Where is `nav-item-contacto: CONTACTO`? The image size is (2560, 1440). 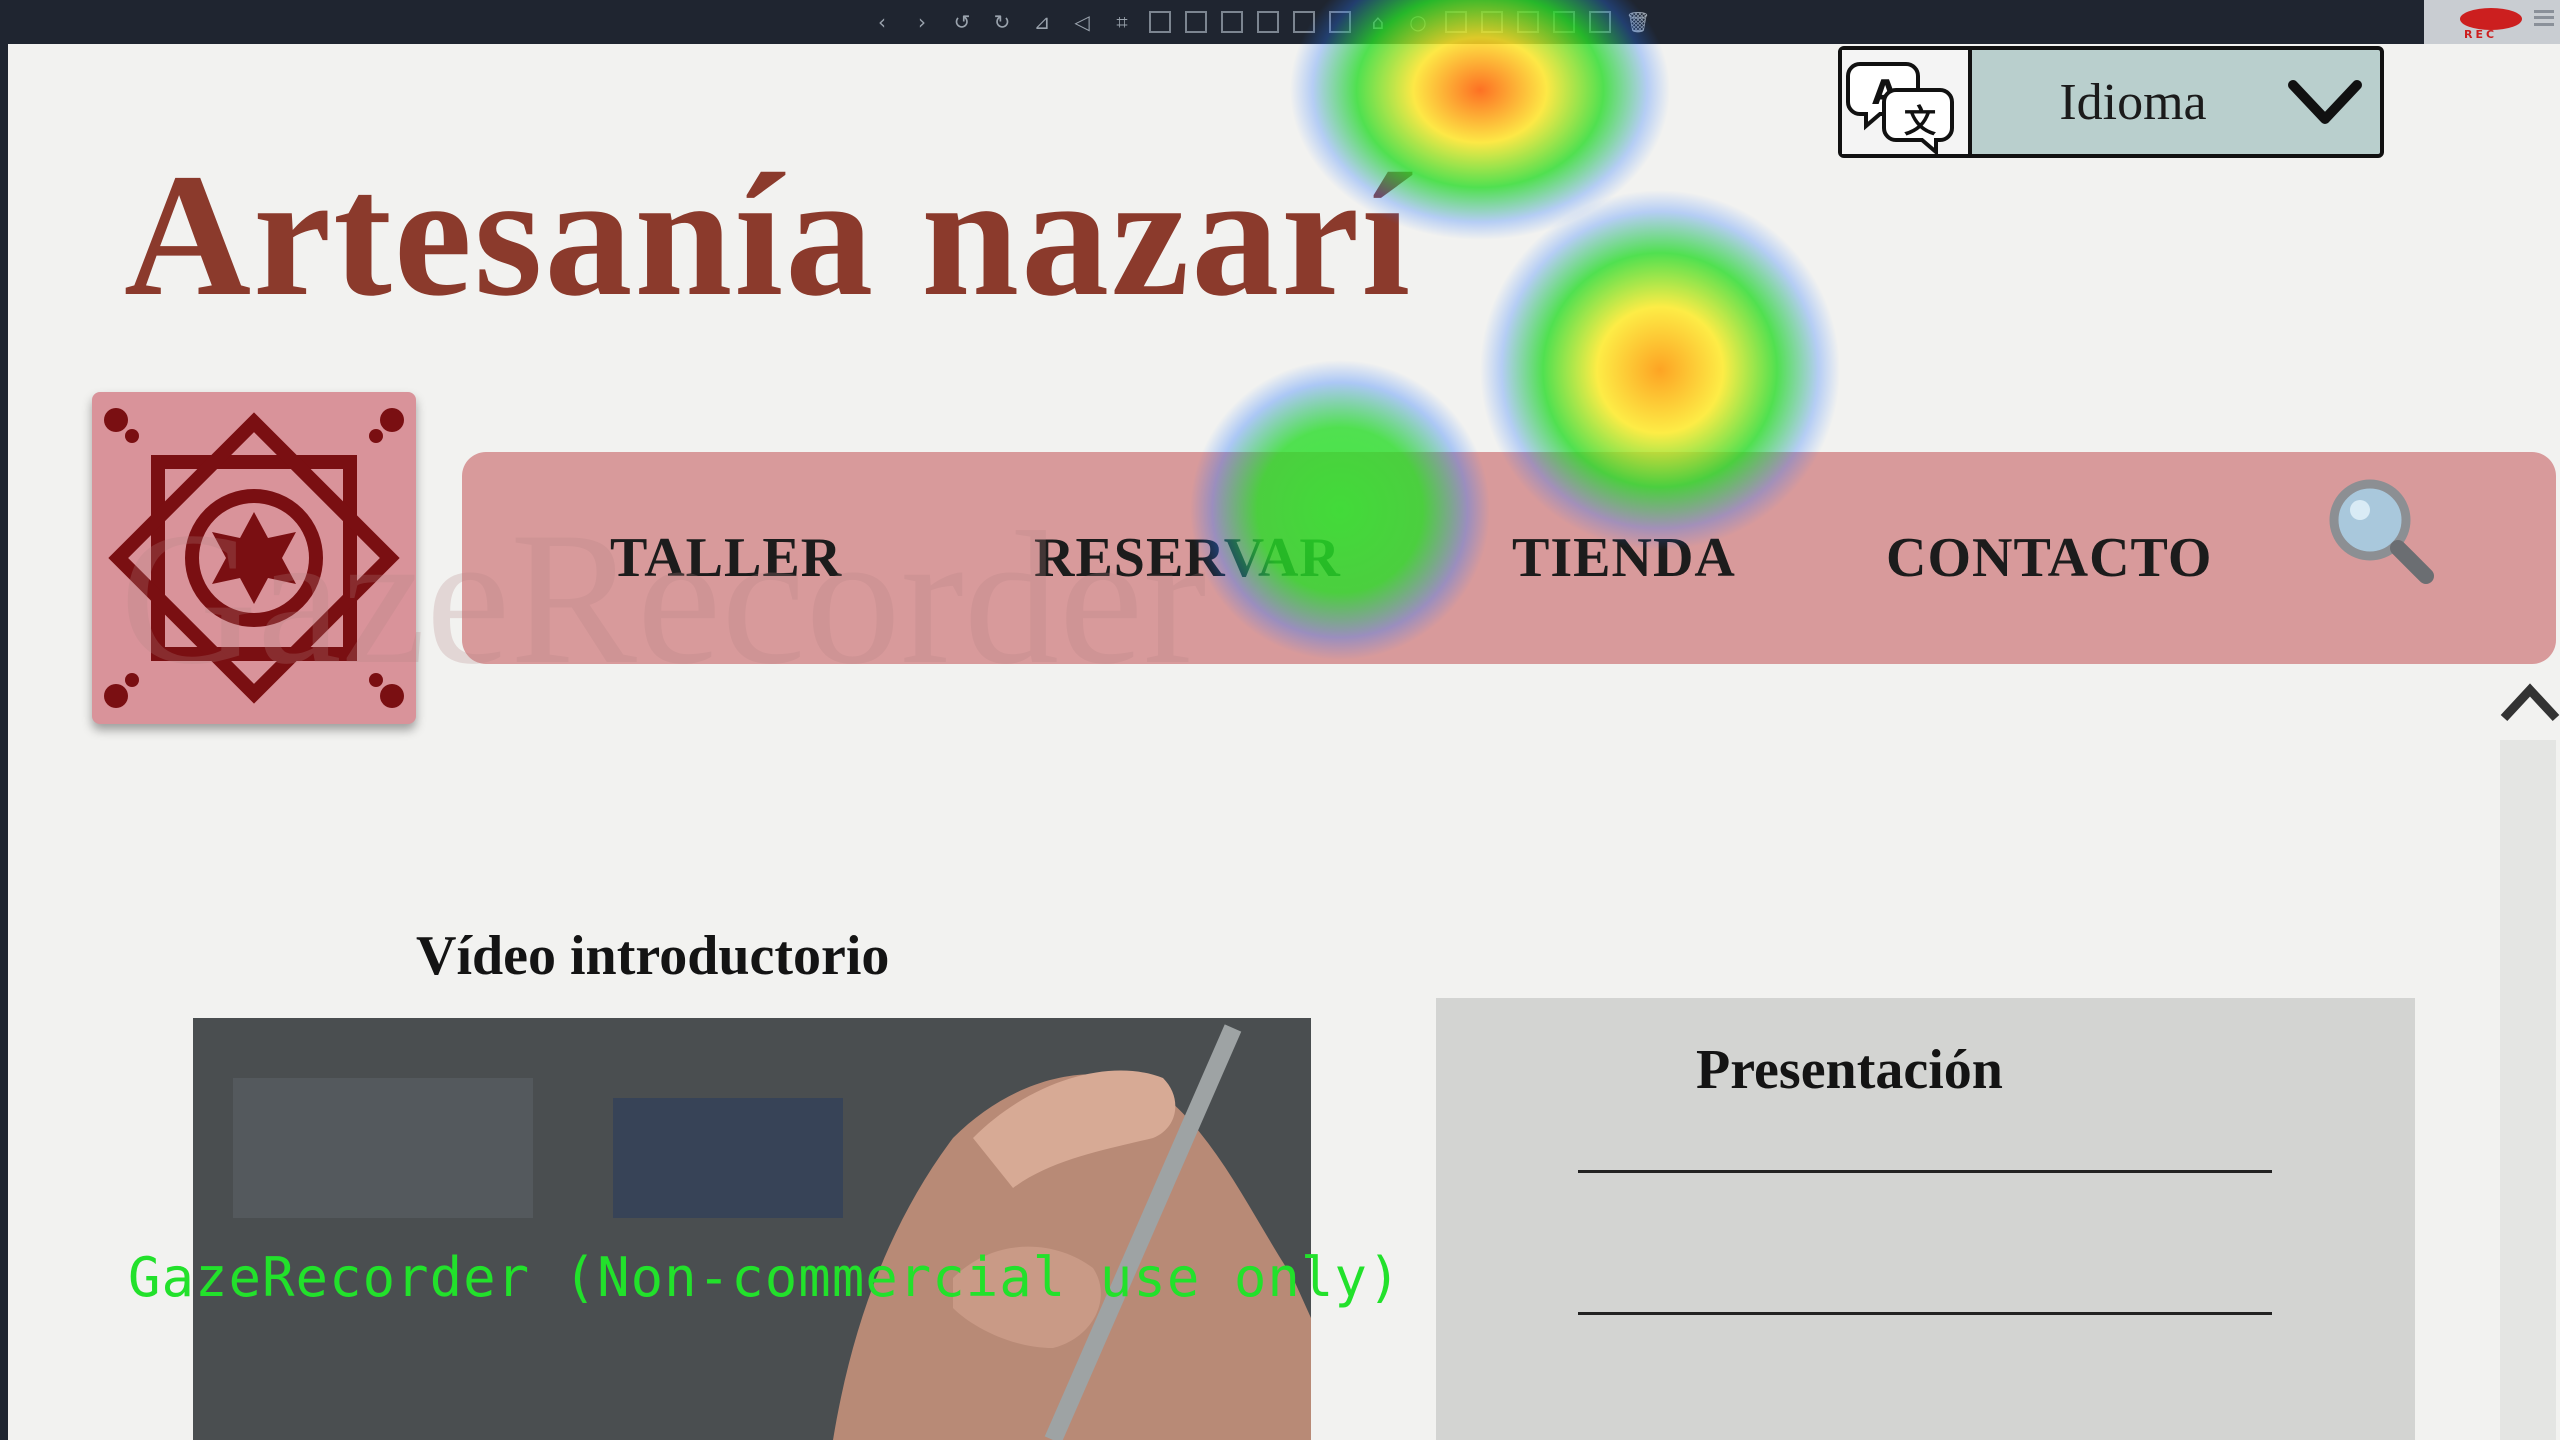 nav-item-contacto: CONTACTO is located at coordinates (2049, 558).